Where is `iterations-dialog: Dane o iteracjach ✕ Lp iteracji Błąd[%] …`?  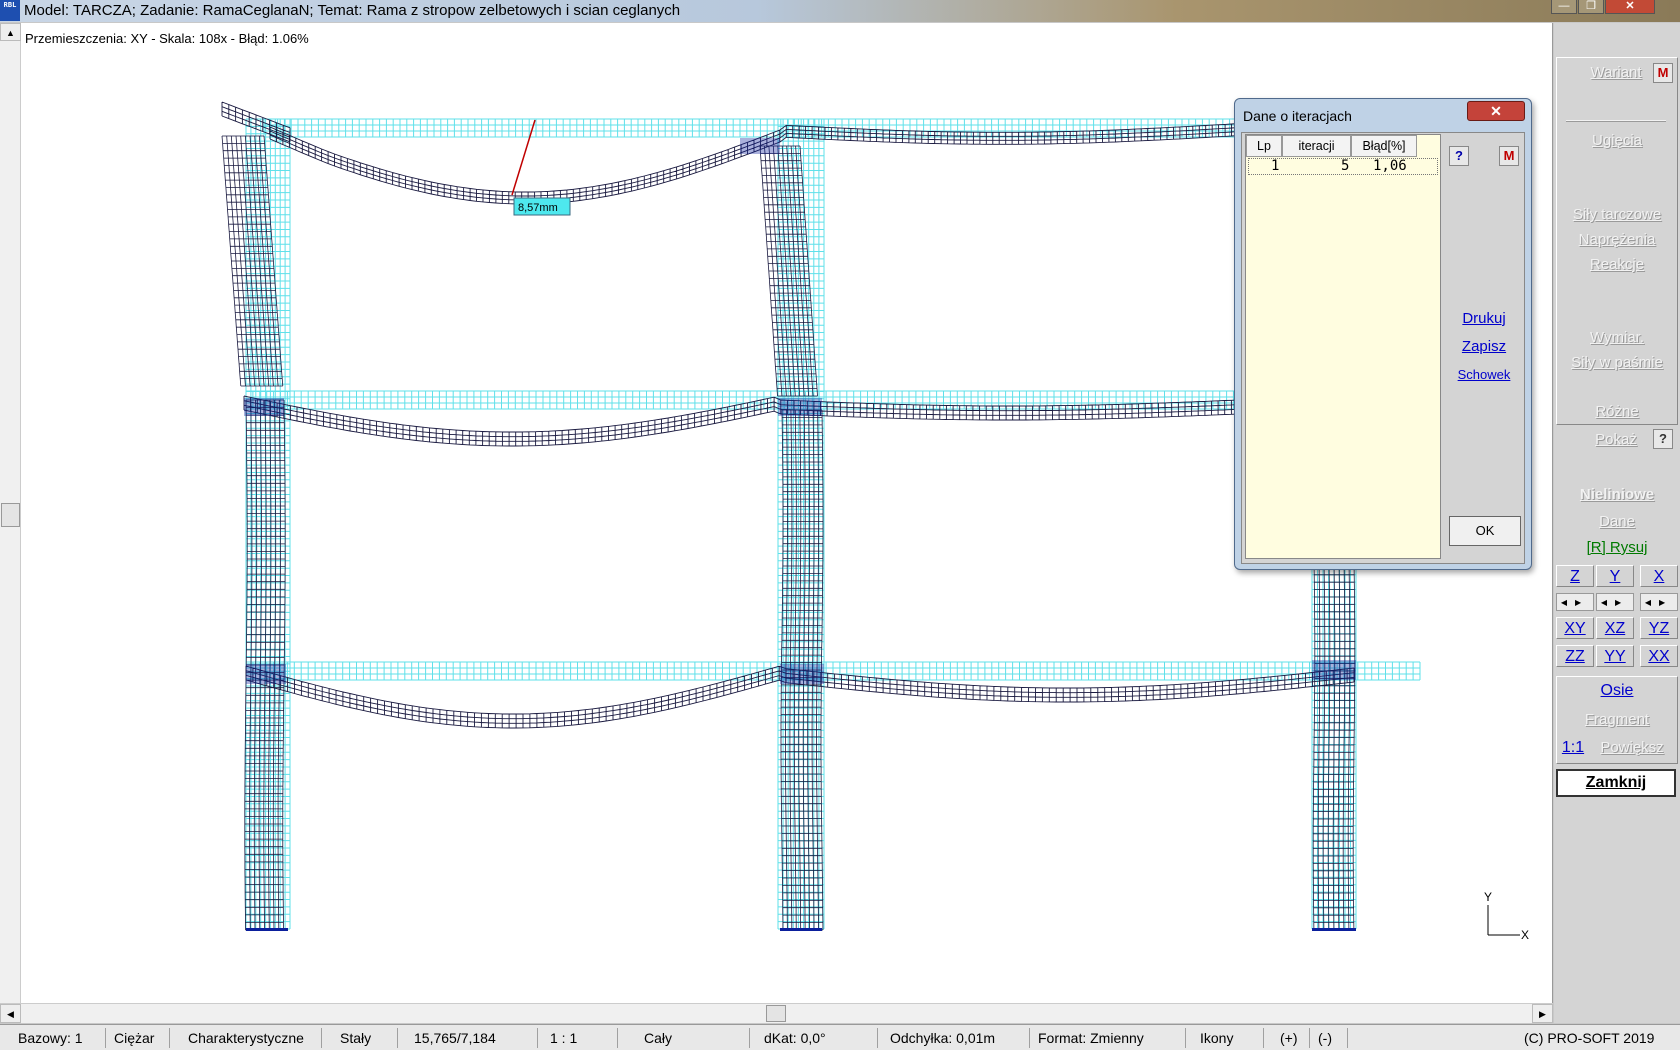 iterations-dialog: Dane o iteracjach ✕ Lp iteracji Błąd[%] … is located at coordinates (1383, 334).